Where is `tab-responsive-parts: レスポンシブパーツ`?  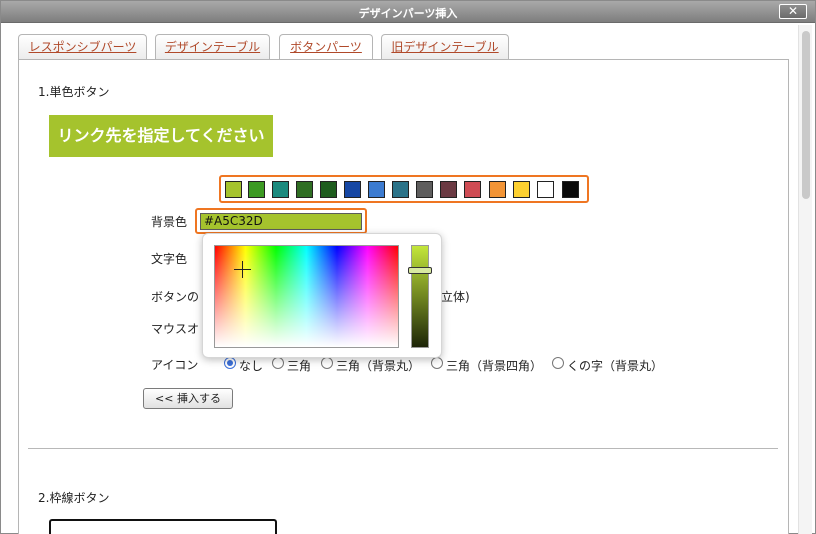 tab-responsive-parts: レスポンシブパーツ is located at coordinates (82, 46).